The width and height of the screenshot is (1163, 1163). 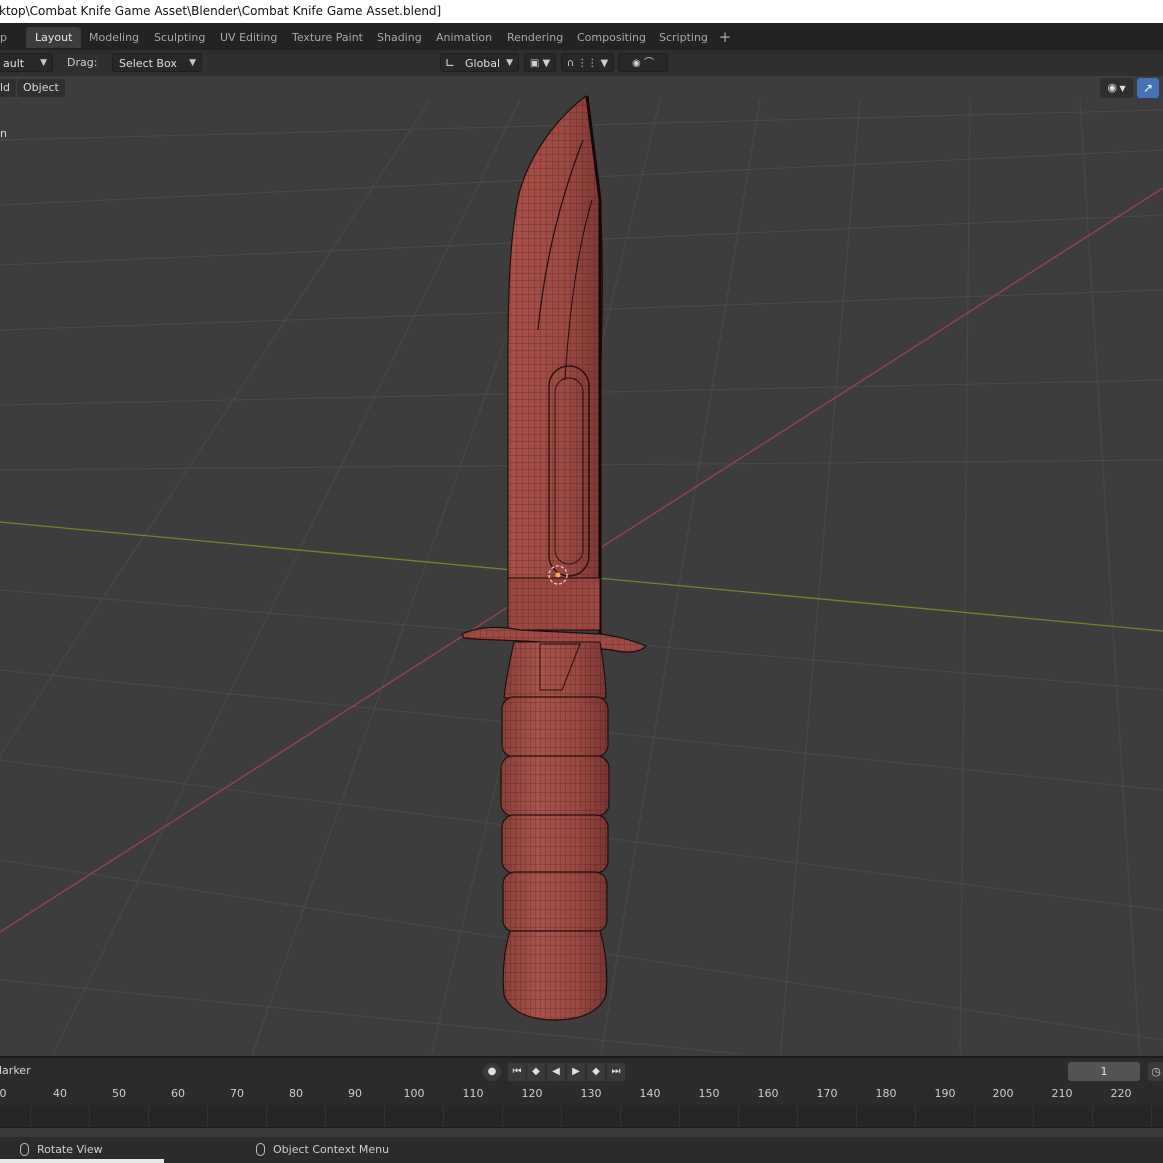 What do you see at coordinates (683, 37) in the screenshot?
I see `tab-scripting: Scripting` at bounding box center [683, 37].